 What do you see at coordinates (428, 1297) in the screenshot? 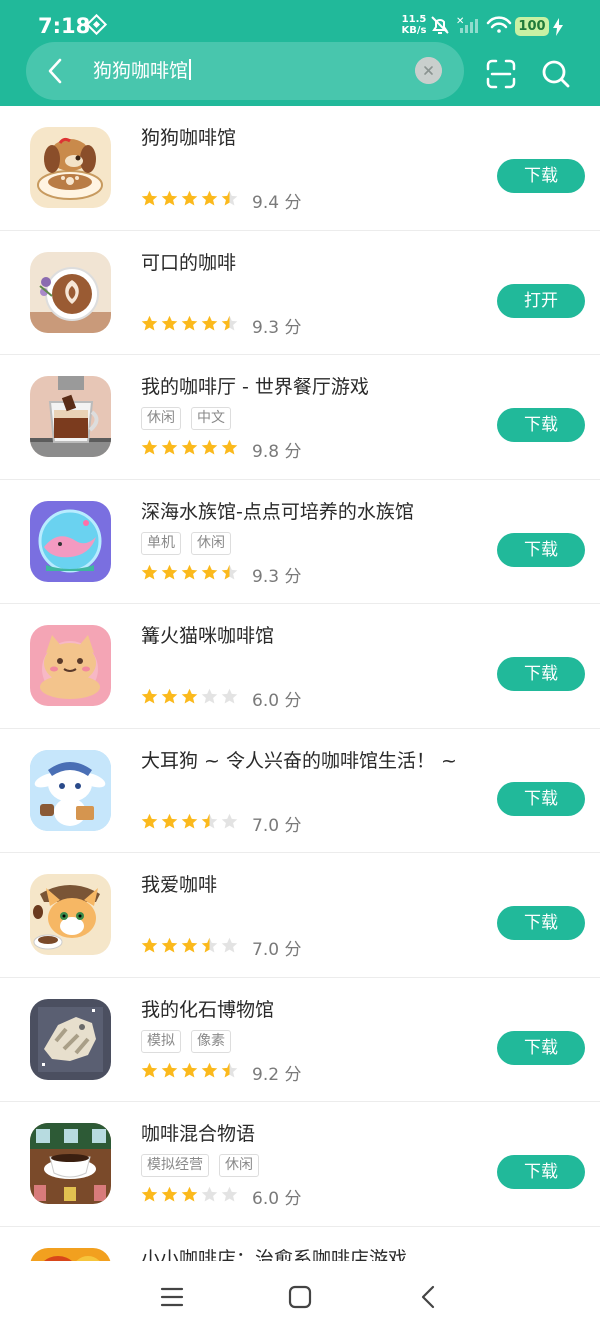
I see `back-icon` at bounding box center [428, 1297].